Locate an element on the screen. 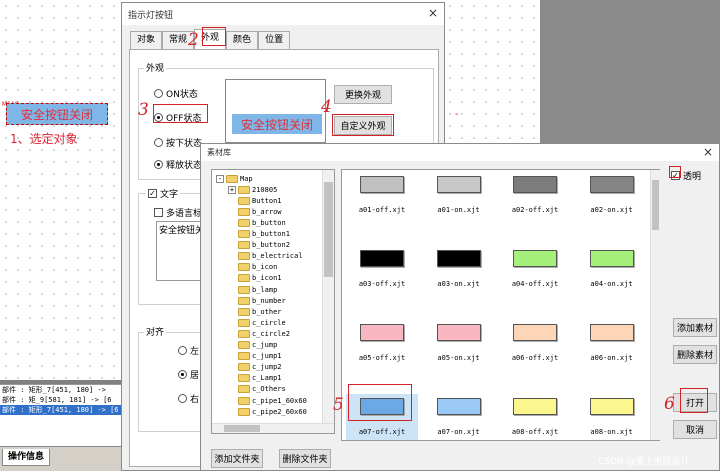 The width and height of the screenshot is (720, 471). tree-folder-item: c_pipe2_60x60 is located at coordinates (267, 411).